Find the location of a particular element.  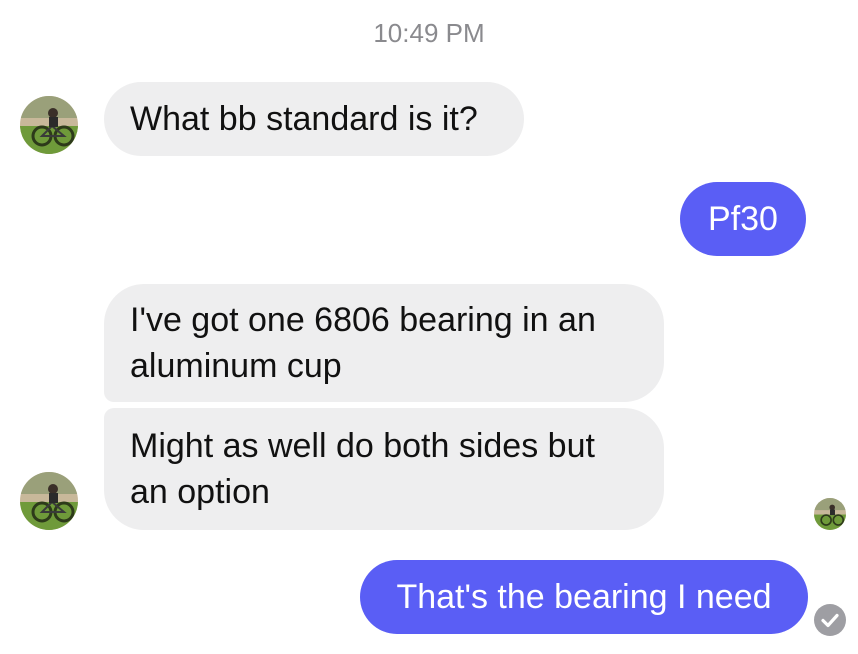

message-bubble-incoming: What bb standard is it? is located at coordinates (314, 119).